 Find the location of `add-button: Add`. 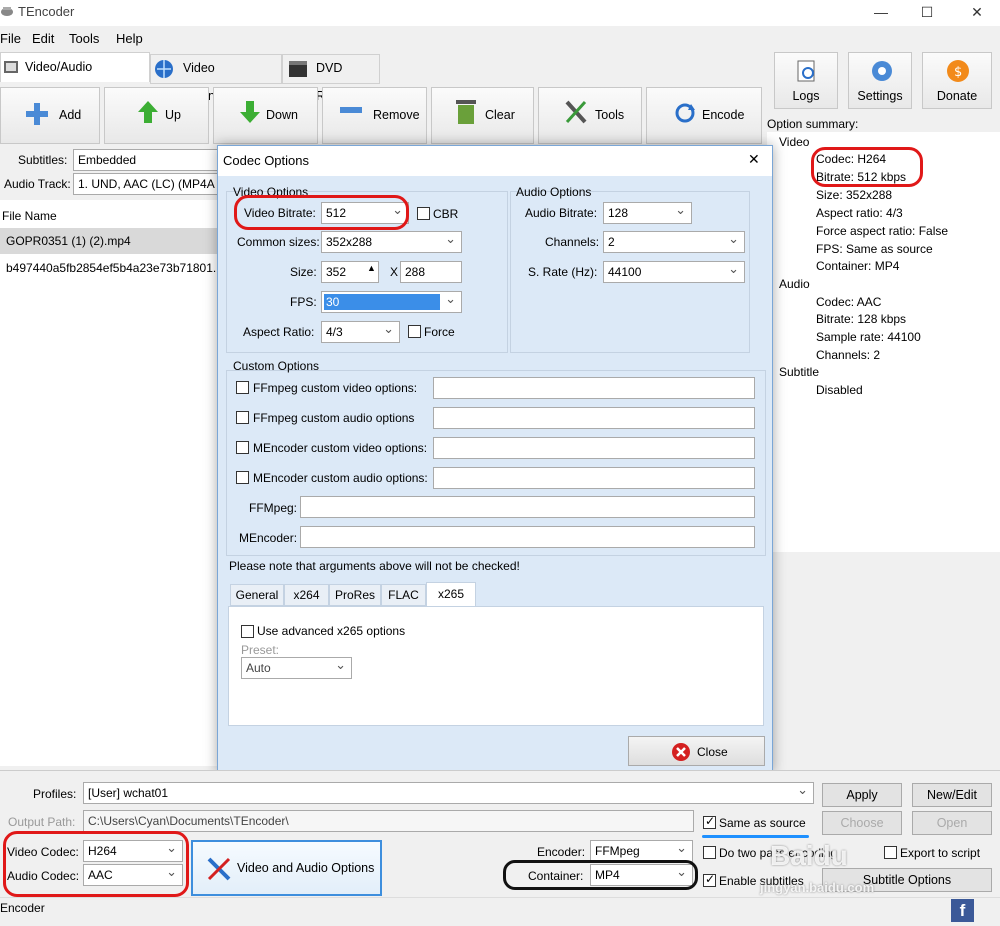

add-button: Add is located at coordinates (50, 115).